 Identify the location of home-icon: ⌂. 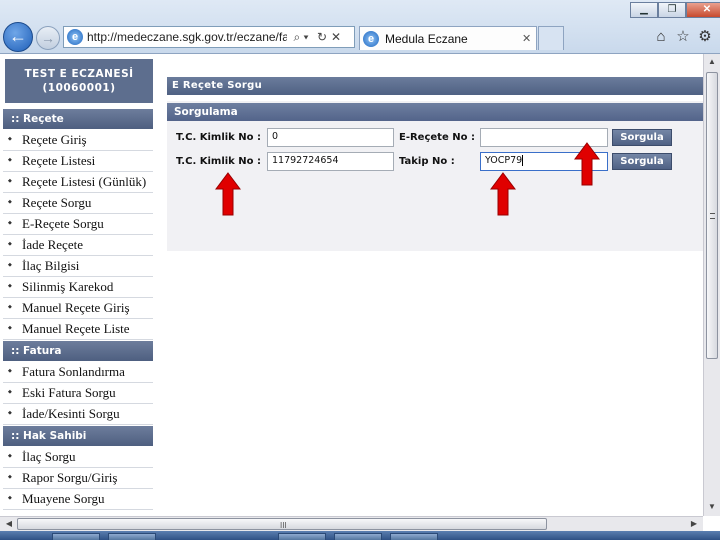
(661, 37).